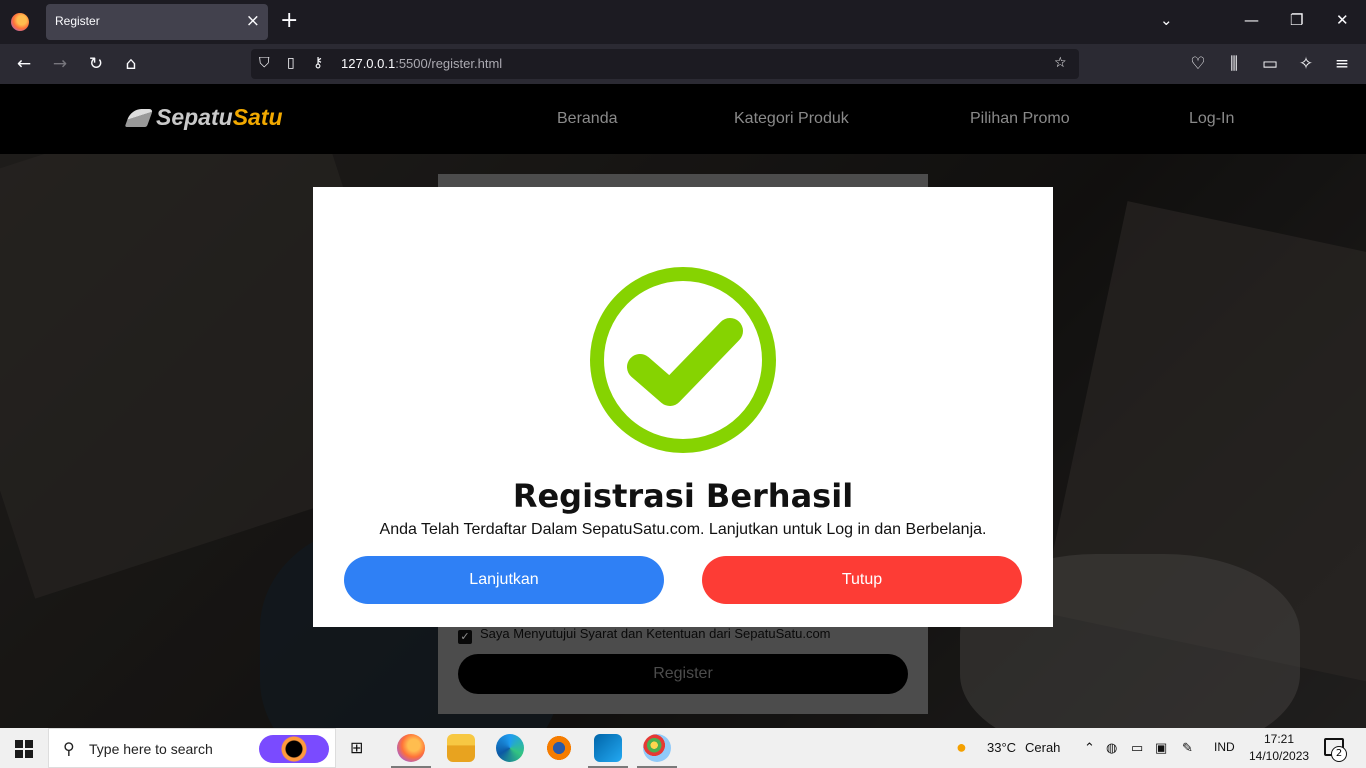  Describe the element at coordinates (1306, 64) in the screenshot. I see `extensions-icon: ✧` at that location.